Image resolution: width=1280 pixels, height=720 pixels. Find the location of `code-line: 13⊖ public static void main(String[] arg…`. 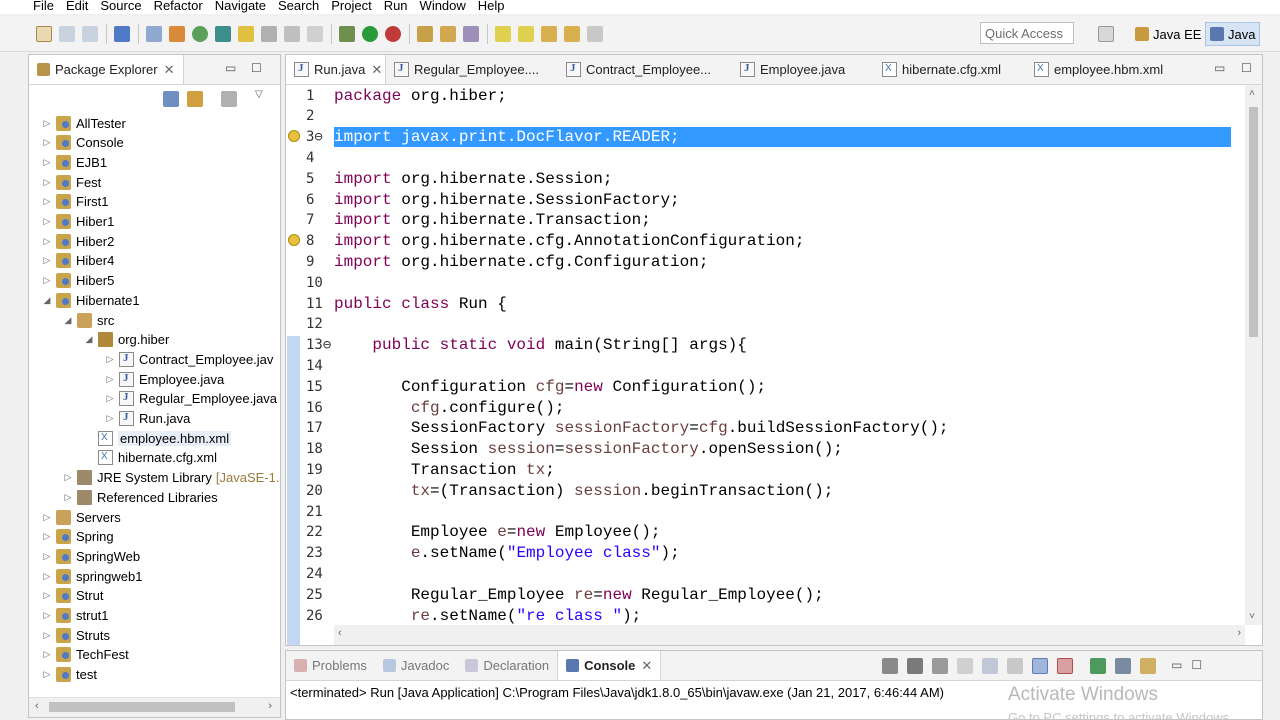

code-line: 13⊖ public static void main(String[] arg… is located at coordinates (758, 345).